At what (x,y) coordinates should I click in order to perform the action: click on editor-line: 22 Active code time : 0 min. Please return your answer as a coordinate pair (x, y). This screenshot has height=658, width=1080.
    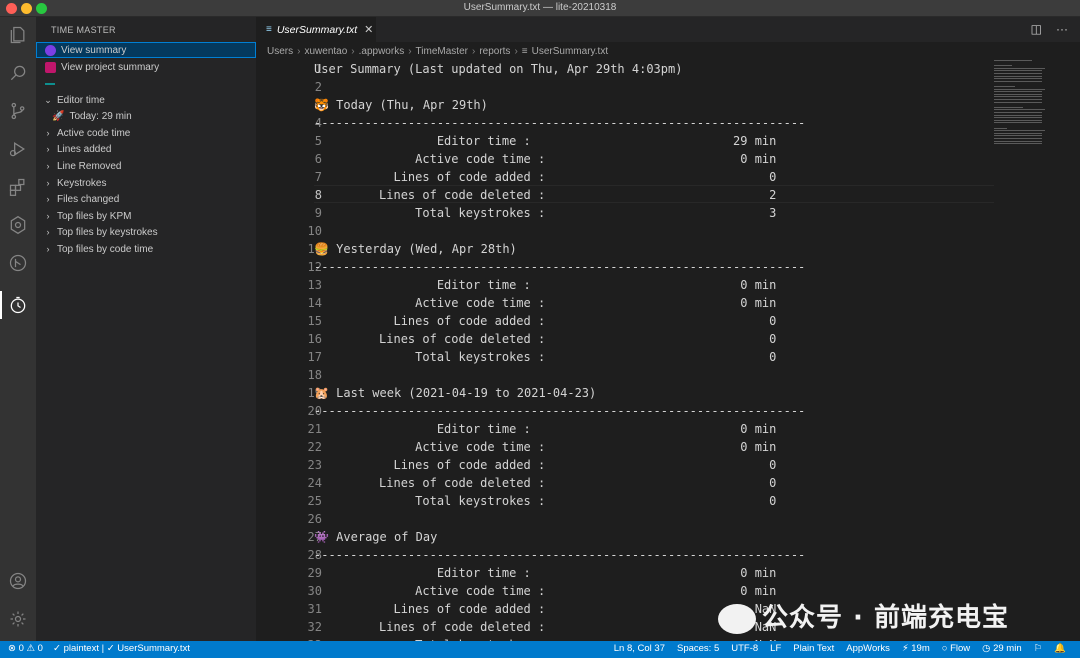
    Looking at the image, I should click on (626, 447).